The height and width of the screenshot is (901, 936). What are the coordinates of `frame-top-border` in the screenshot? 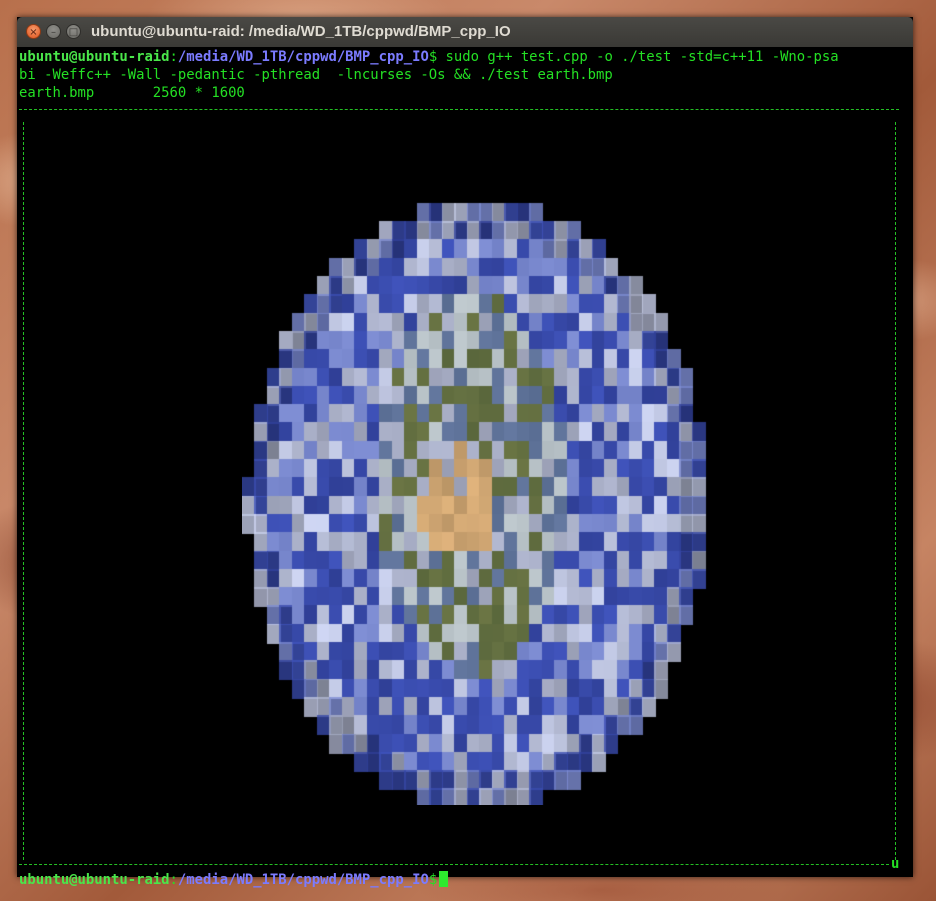 It's located at (459, 109).